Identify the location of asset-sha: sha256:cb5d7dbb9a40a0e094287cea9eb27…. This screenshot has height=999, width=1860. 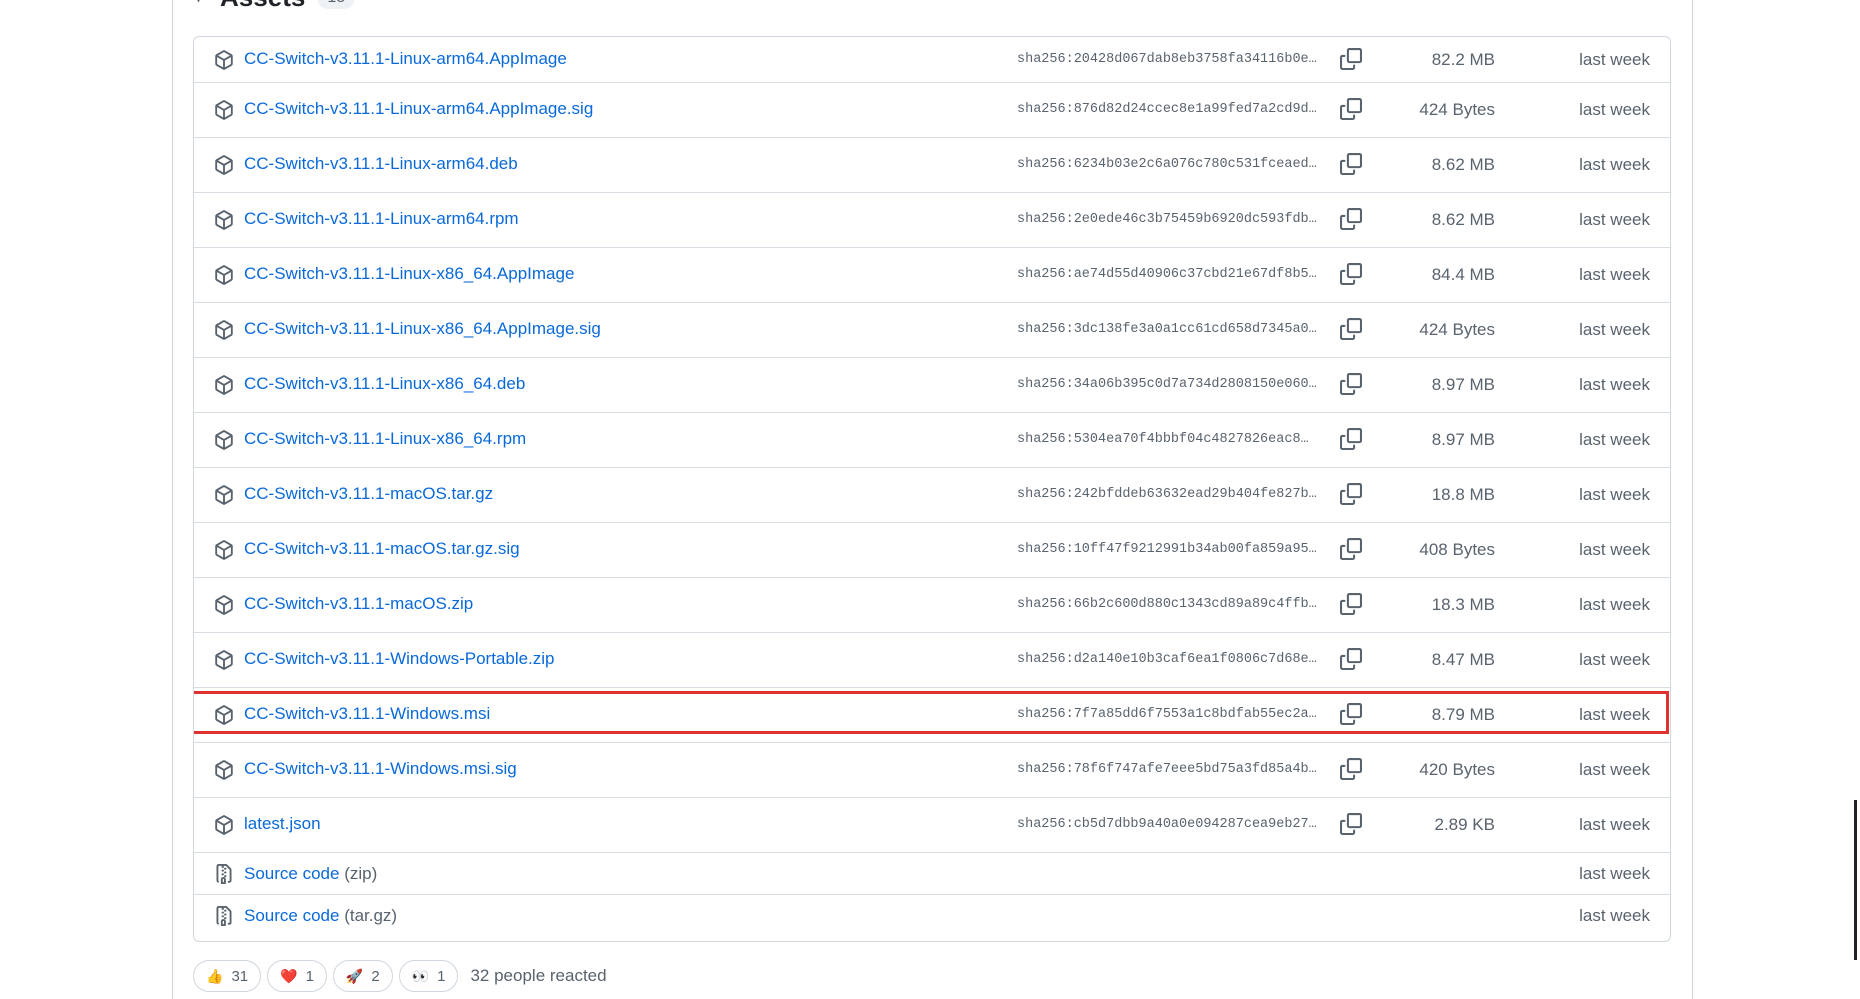
(1167, 824).